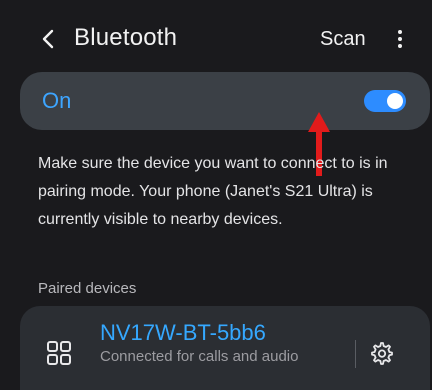 The height and width of the screenshot is (390, 432). Describe the element at coordinates (87, 288) in the screenshot. I see `paired-devices-heading: Paired devices` at that location.